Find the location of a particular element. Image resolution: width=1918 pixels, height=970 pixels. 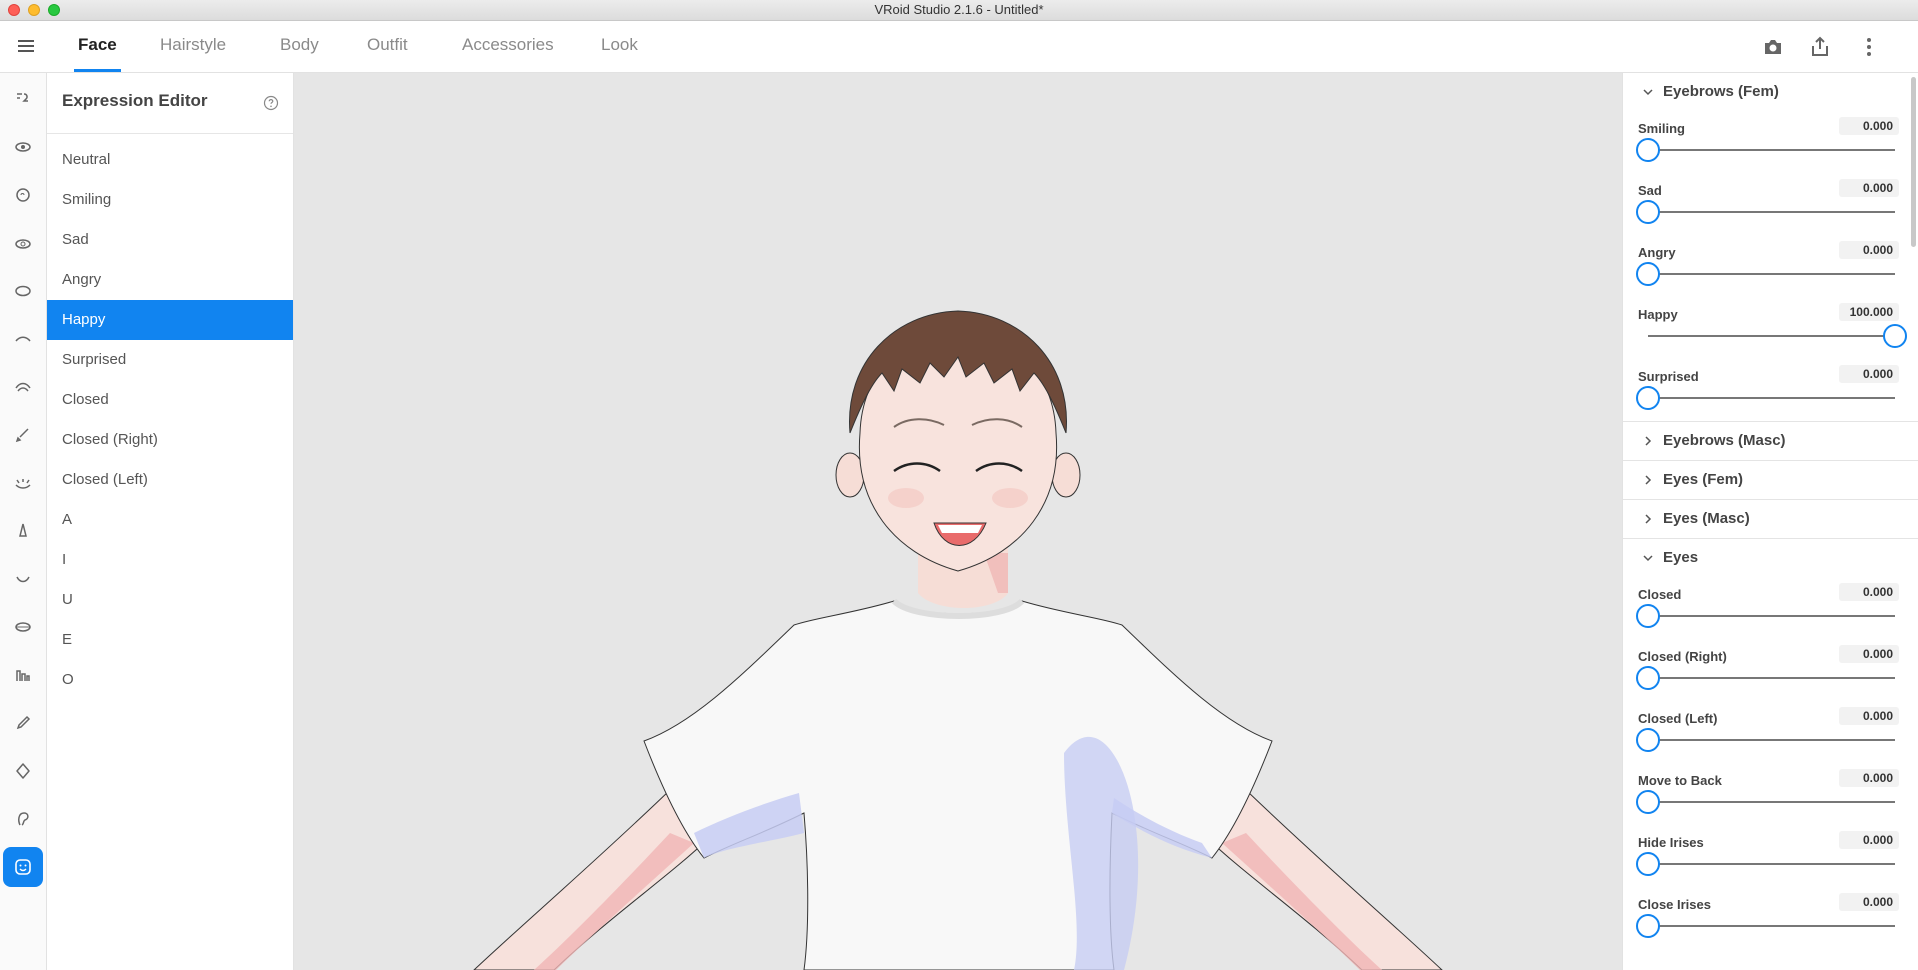

expression-item-angry: Angry is located at coordinates (170, 280).